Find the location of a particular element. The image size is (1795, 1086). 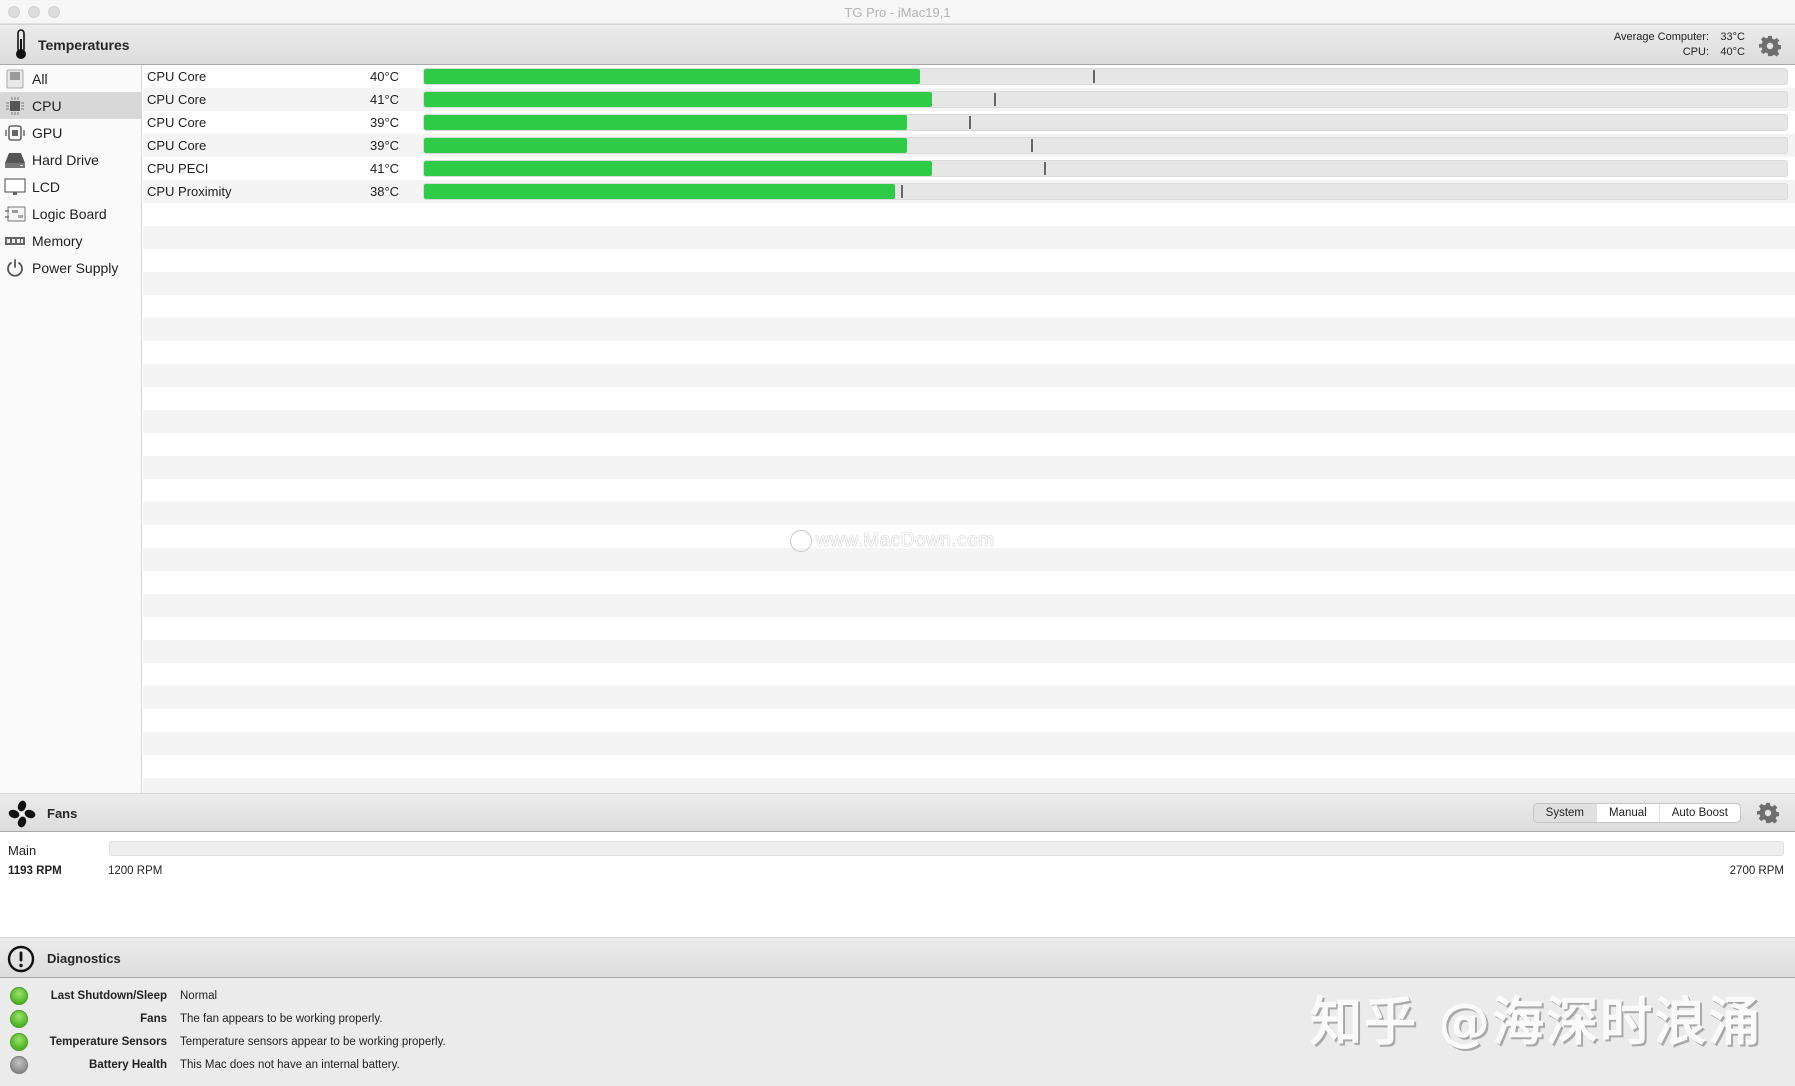

fan-settings-gear-icon is located at coordinates (1768, 813).